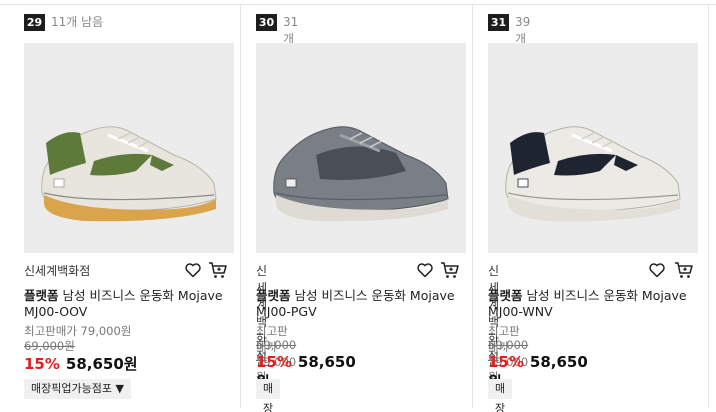 The width and height of the screenshot is (716, 412). What do you see at coordinates (588, 304) in the screenshot?
I see `product-title: 플랫폼 남성 비즈니스 운동화 Mojave MJ00-WNV` at bounding box center [588, 304].